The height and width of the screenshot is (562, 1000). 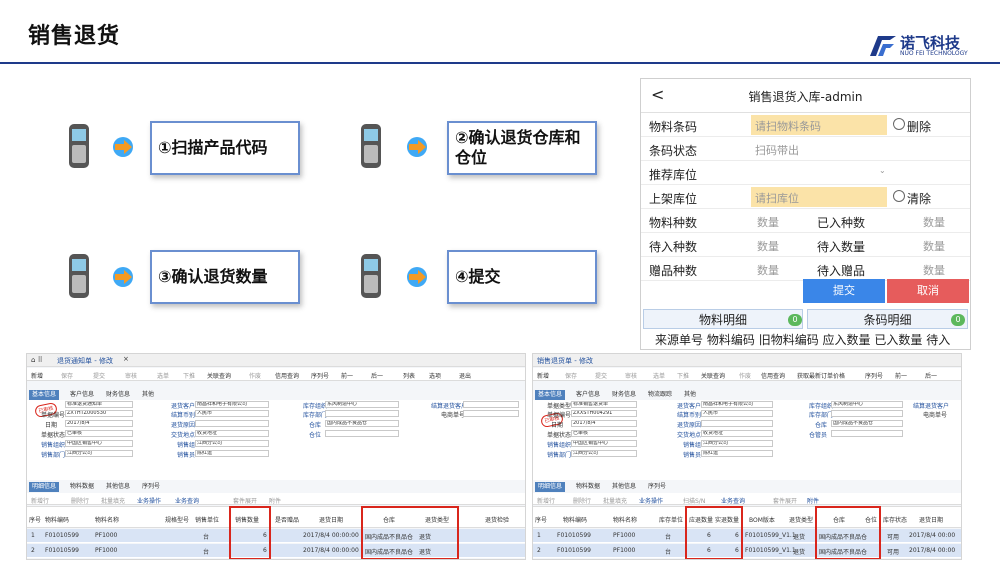 What do you see at coordinates (435, 375) in the screenshot?
I see `tb-options: 选项` at bounding box center [435, 375].